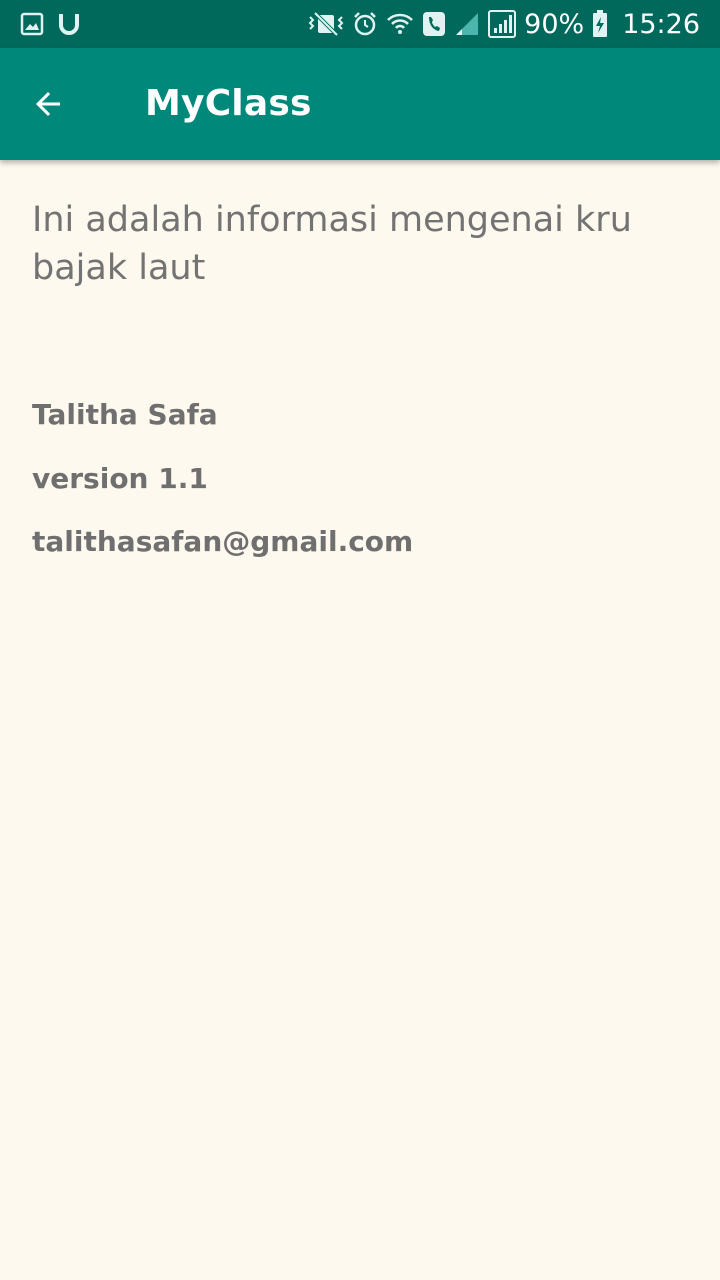 This screenshot has width=720, height=1280. What do you see at coordinates (661, 24) in the screenshot?
I see `clock: 15:26` at bounding box center [661, 24].